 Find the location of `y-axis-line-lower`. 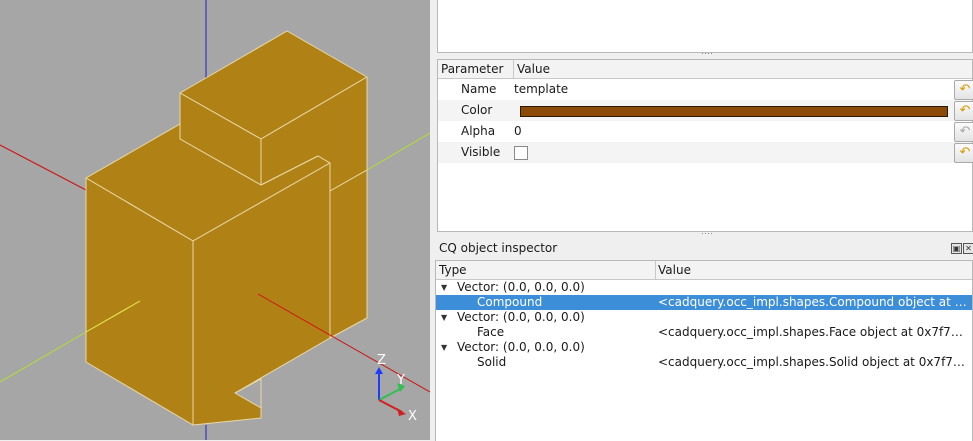

y-axis-line-lower is located at coordinates (43, 357).